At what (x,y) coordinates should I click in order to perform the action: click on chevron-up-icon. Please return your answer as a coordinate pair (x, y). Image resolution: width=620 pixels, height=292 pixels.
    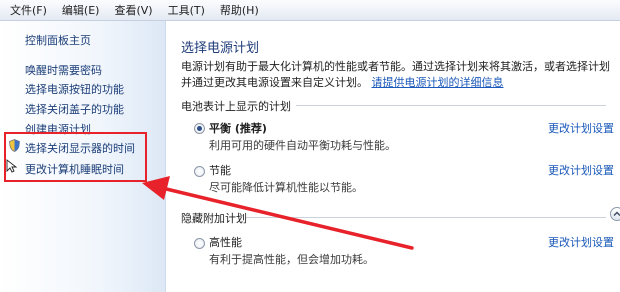
    Looking at the image, I should click on (616, 213).